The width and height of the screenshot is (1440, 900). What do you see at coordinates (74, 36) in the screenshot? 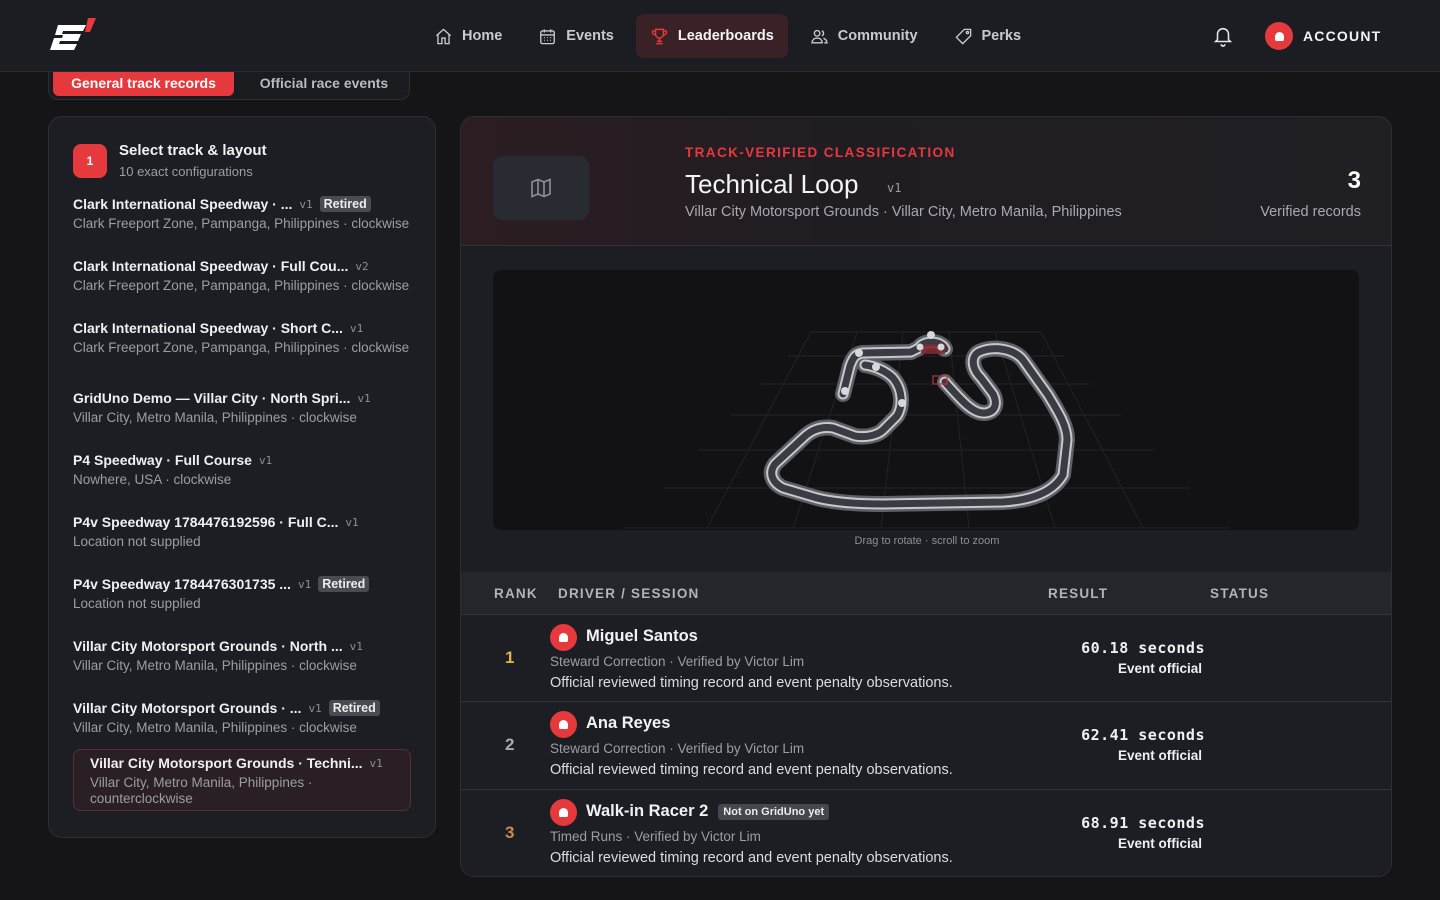
I see `gridgames-logo-icon` at bounding box center [74, 36].